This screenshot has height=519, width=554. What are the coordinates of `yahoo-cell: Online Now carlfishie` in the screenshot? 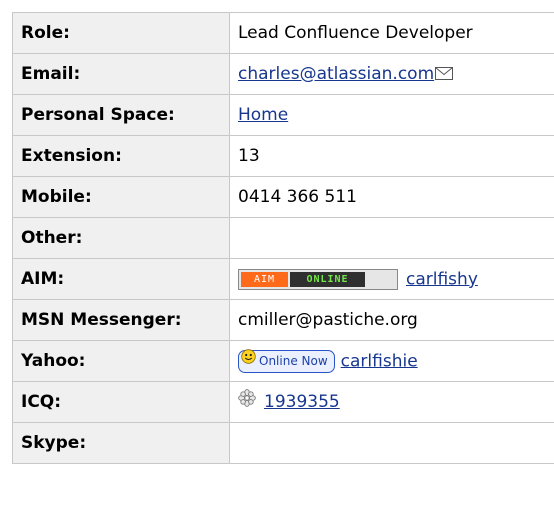 It's located at (391, 361).